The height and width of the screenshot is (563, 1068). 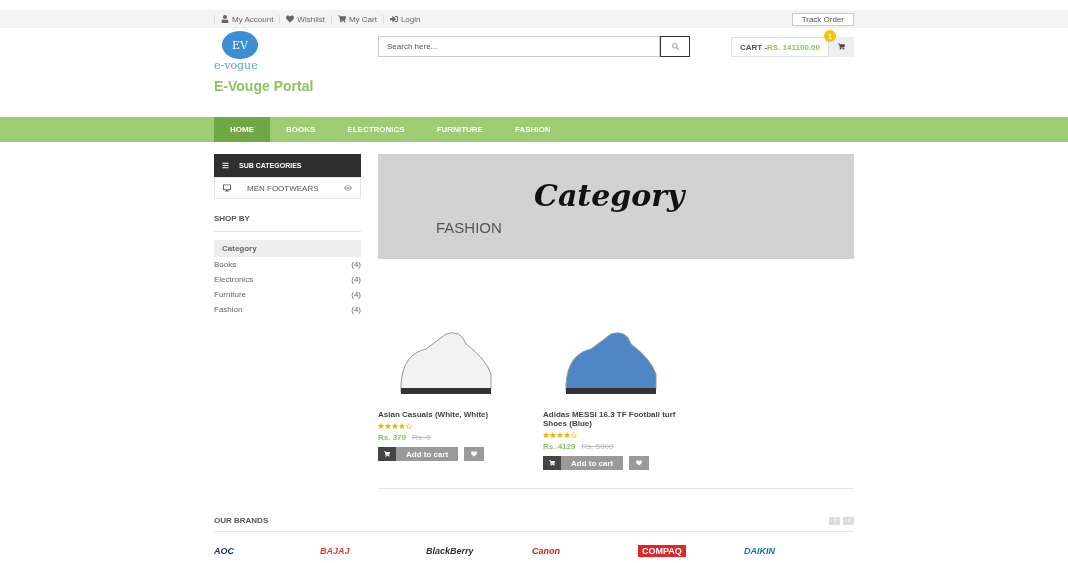 I want to click on brand-logo: BAJAJ, so click(x=373, y=551).